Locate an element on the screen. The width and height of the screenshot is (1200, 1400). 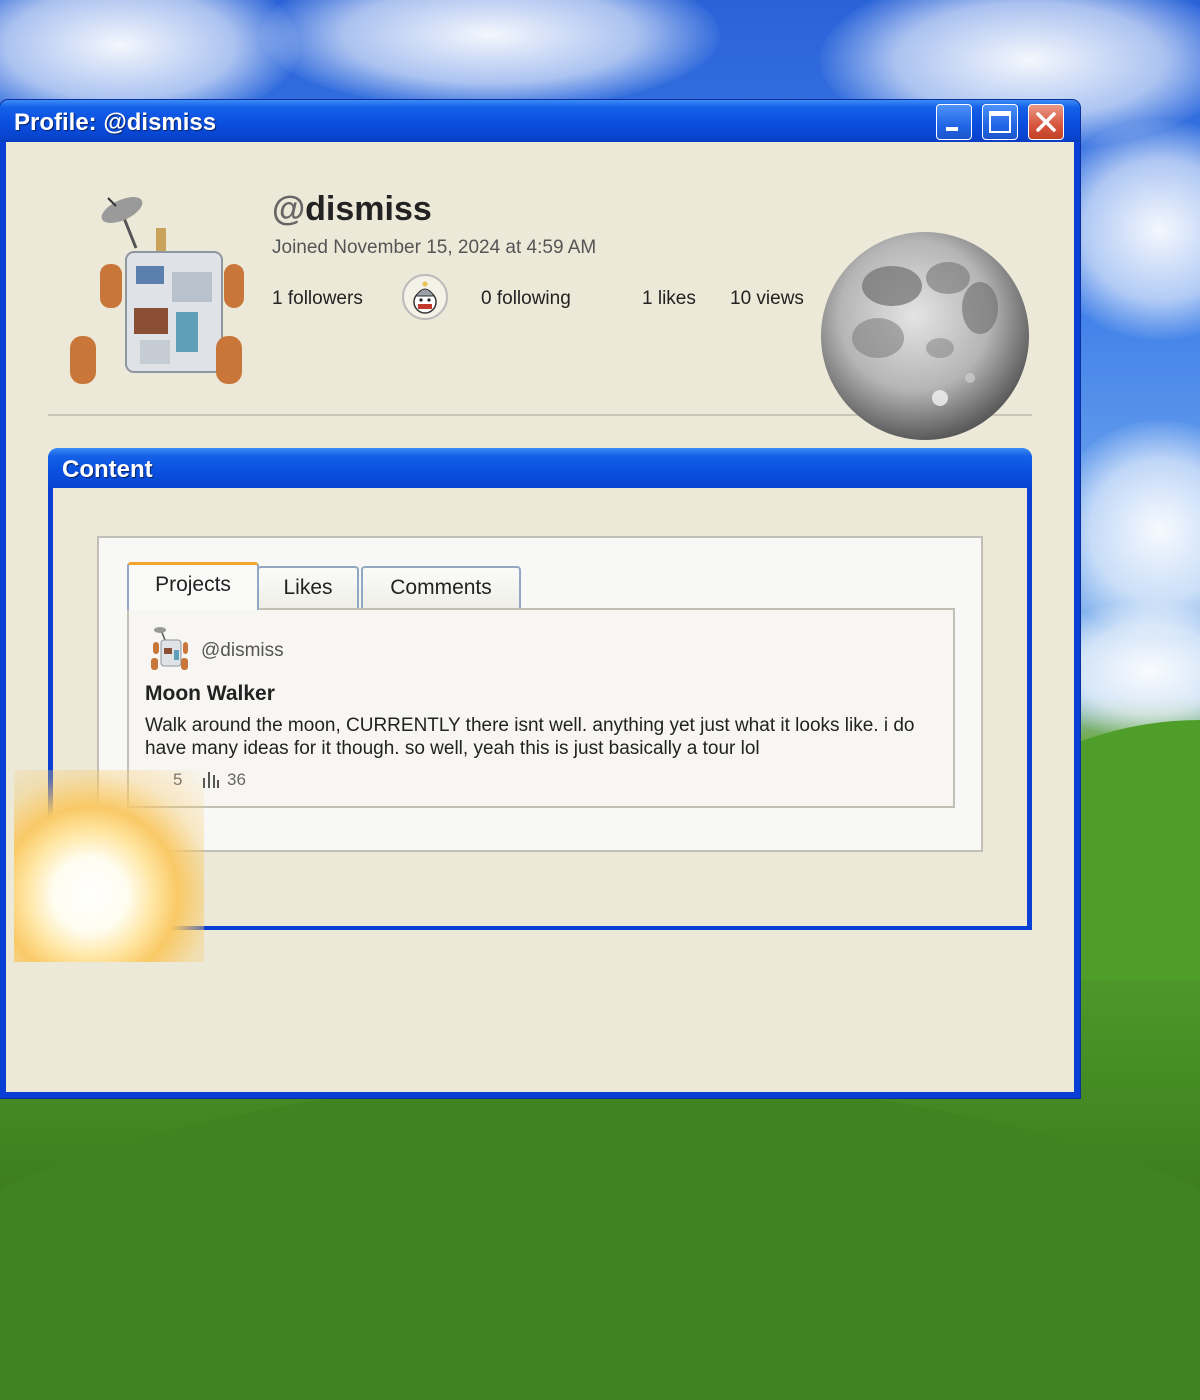
title-bar: Profile: @dismiss is located at coordinates (540, 121).